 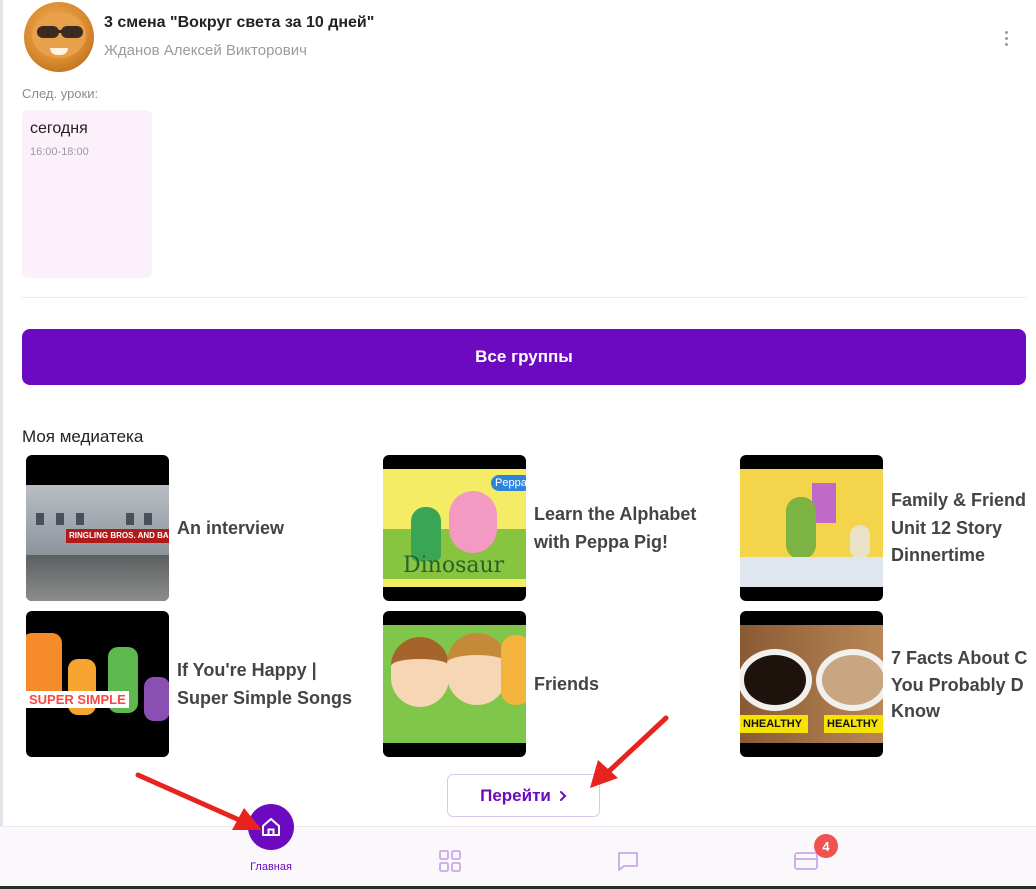 What do you see at coordinates (198, 801) in the screenshot?
I see `arrow-to-home-icon` at bounding box center [198, 801].